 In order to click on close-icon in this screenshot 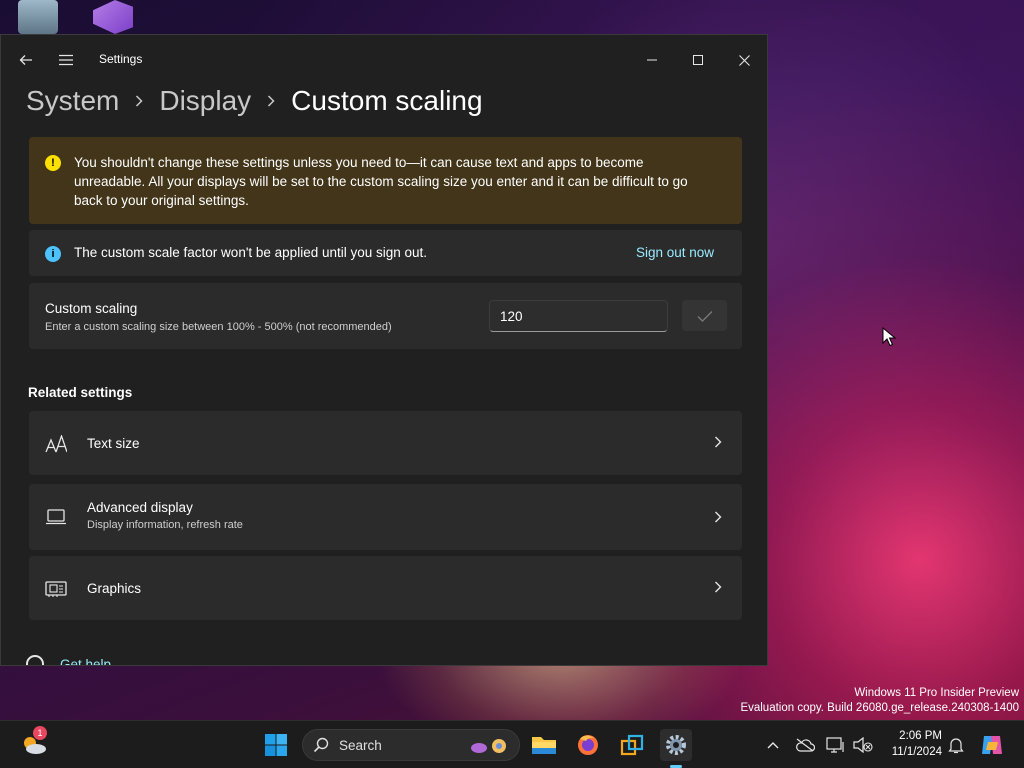, I will do `click(744, 60)`.